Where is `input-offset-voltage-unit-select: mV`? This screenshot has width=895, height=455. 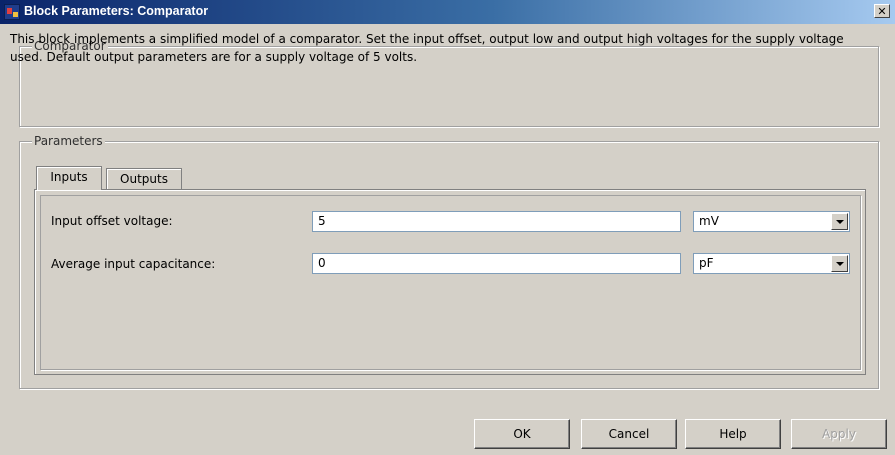
input-offset-voltage-unit-select: mV is located at coordinates (771, 221).